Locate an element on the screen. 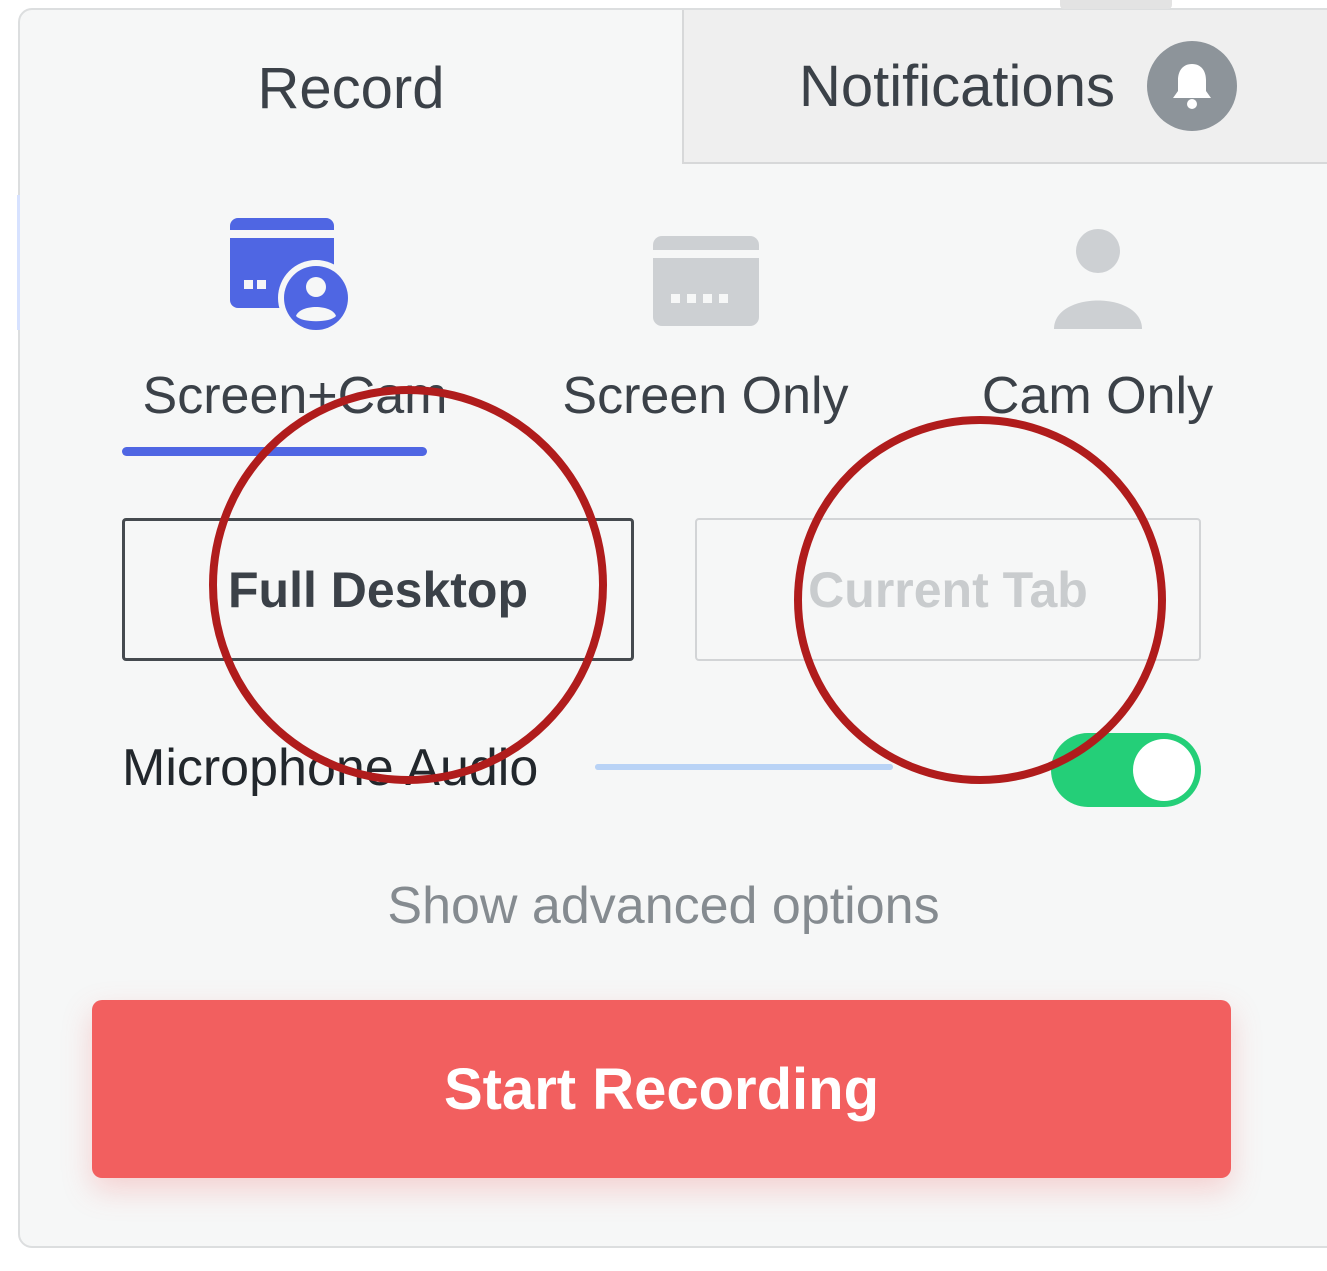 This screenshot has width=1327, height=1271. mode-label-cam-only: Cam Only is located at coordinates (1097, 396).